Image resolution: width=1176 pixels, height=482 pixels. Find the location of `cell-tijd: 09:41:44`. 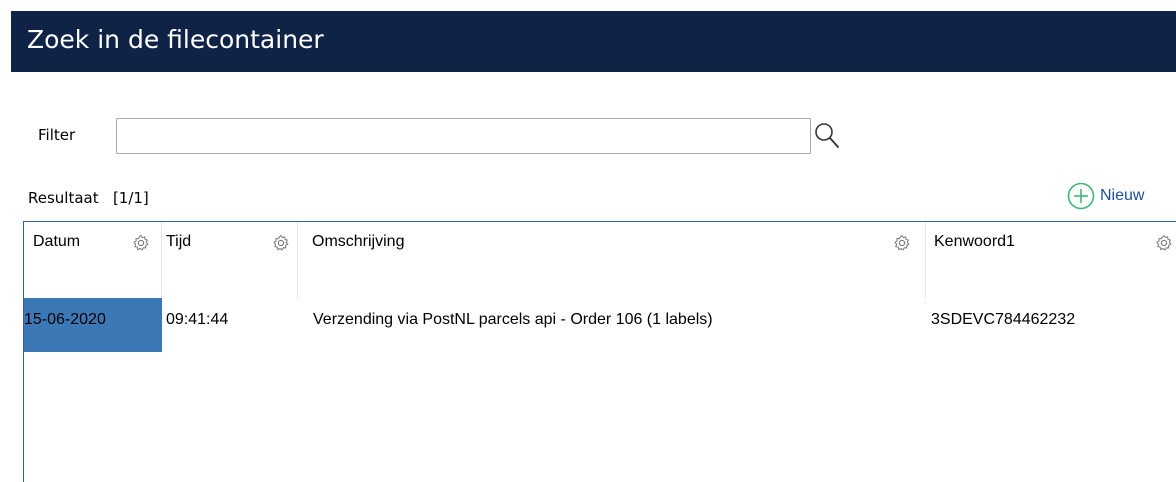

cell-tijd: 09:41:44 is located at coordinates (232, 325).